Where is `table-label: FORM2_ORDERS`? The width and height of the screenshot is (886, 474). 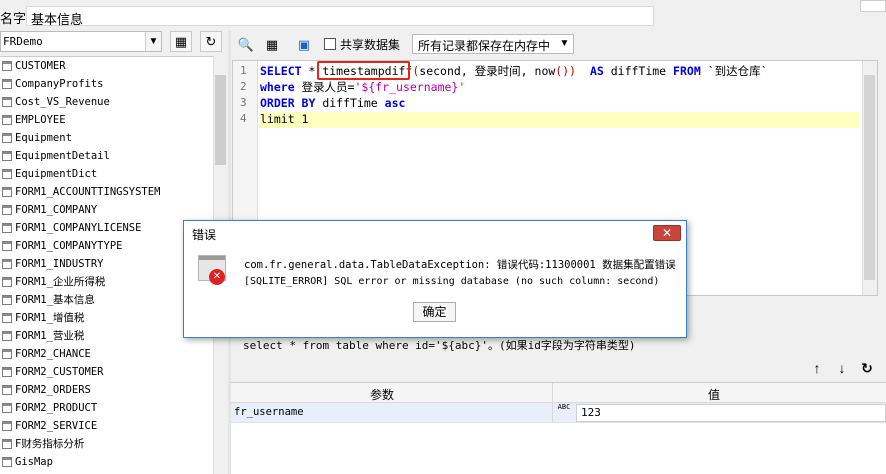
table-label: FORM2_ORDERS is located at coordinates (53, 390).